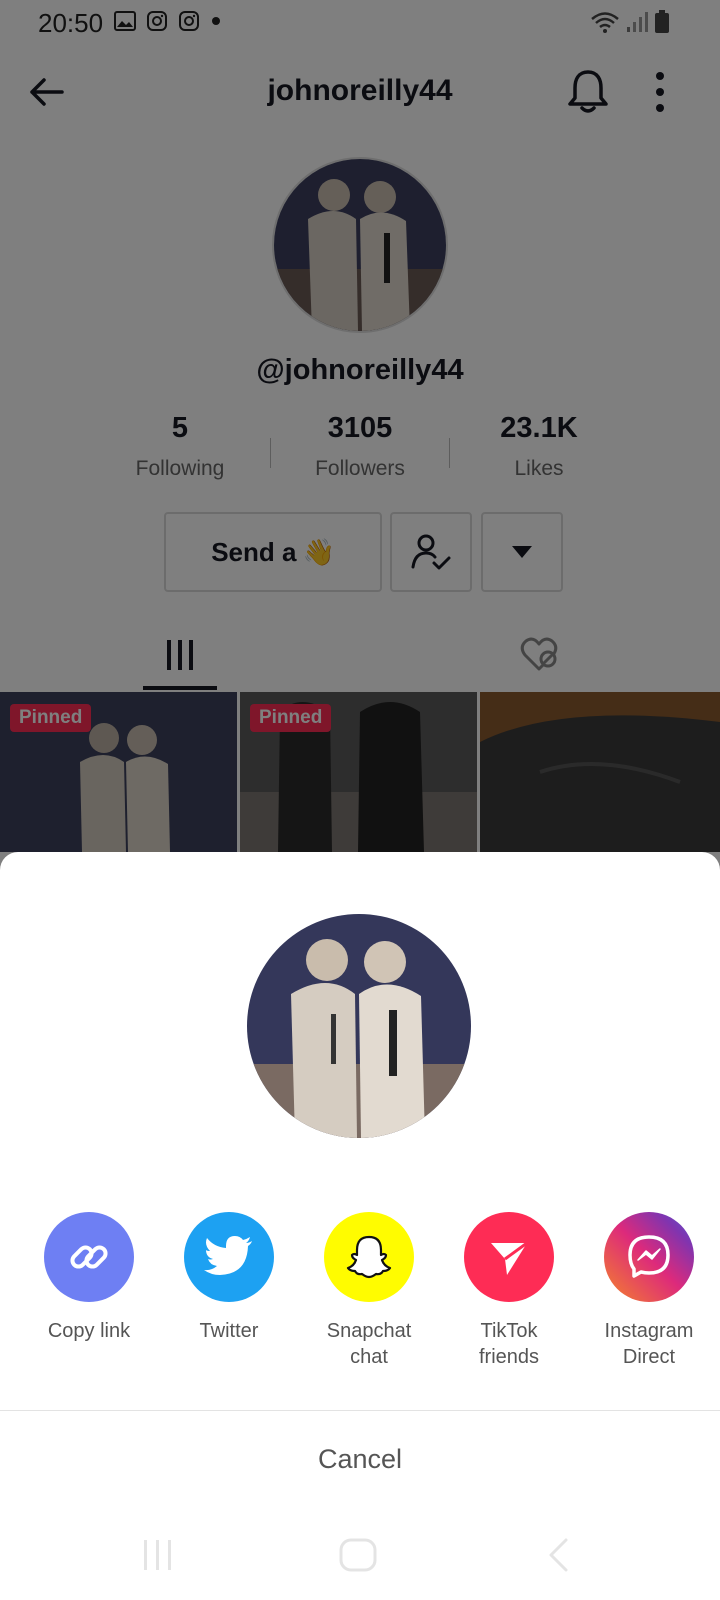  I want to click on send-icon, so click(509, 1258).